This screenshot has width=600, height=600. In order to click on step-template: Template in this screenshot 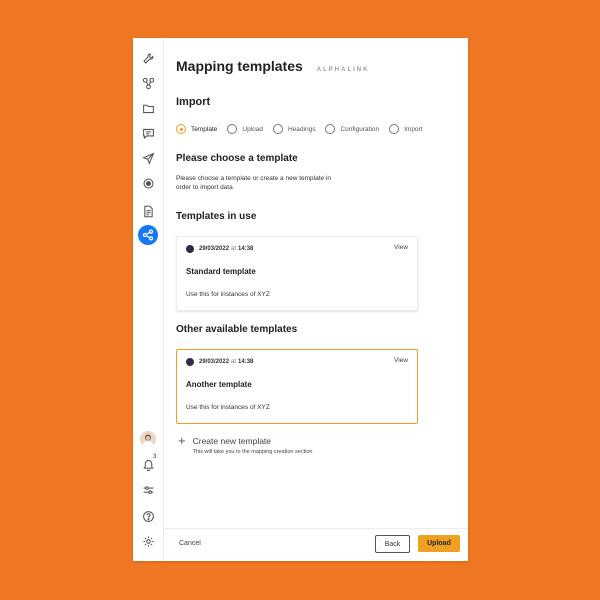, I will do `click(196, 129)`.